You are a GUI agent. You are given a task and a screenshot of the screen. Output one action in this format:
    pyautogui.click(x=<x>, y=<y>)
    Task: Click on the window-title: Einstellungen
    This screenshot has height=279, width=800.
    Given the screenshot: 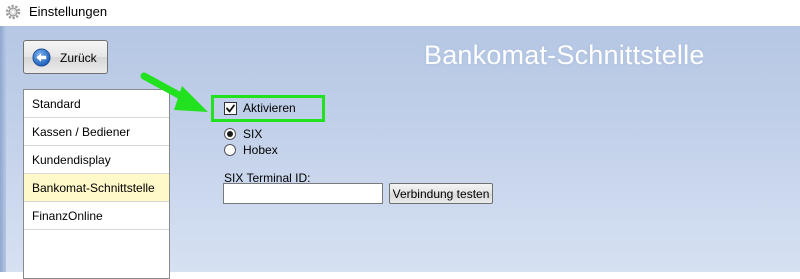 What is the action you would take?
    pyautogui.click(x=68, y=11)
    